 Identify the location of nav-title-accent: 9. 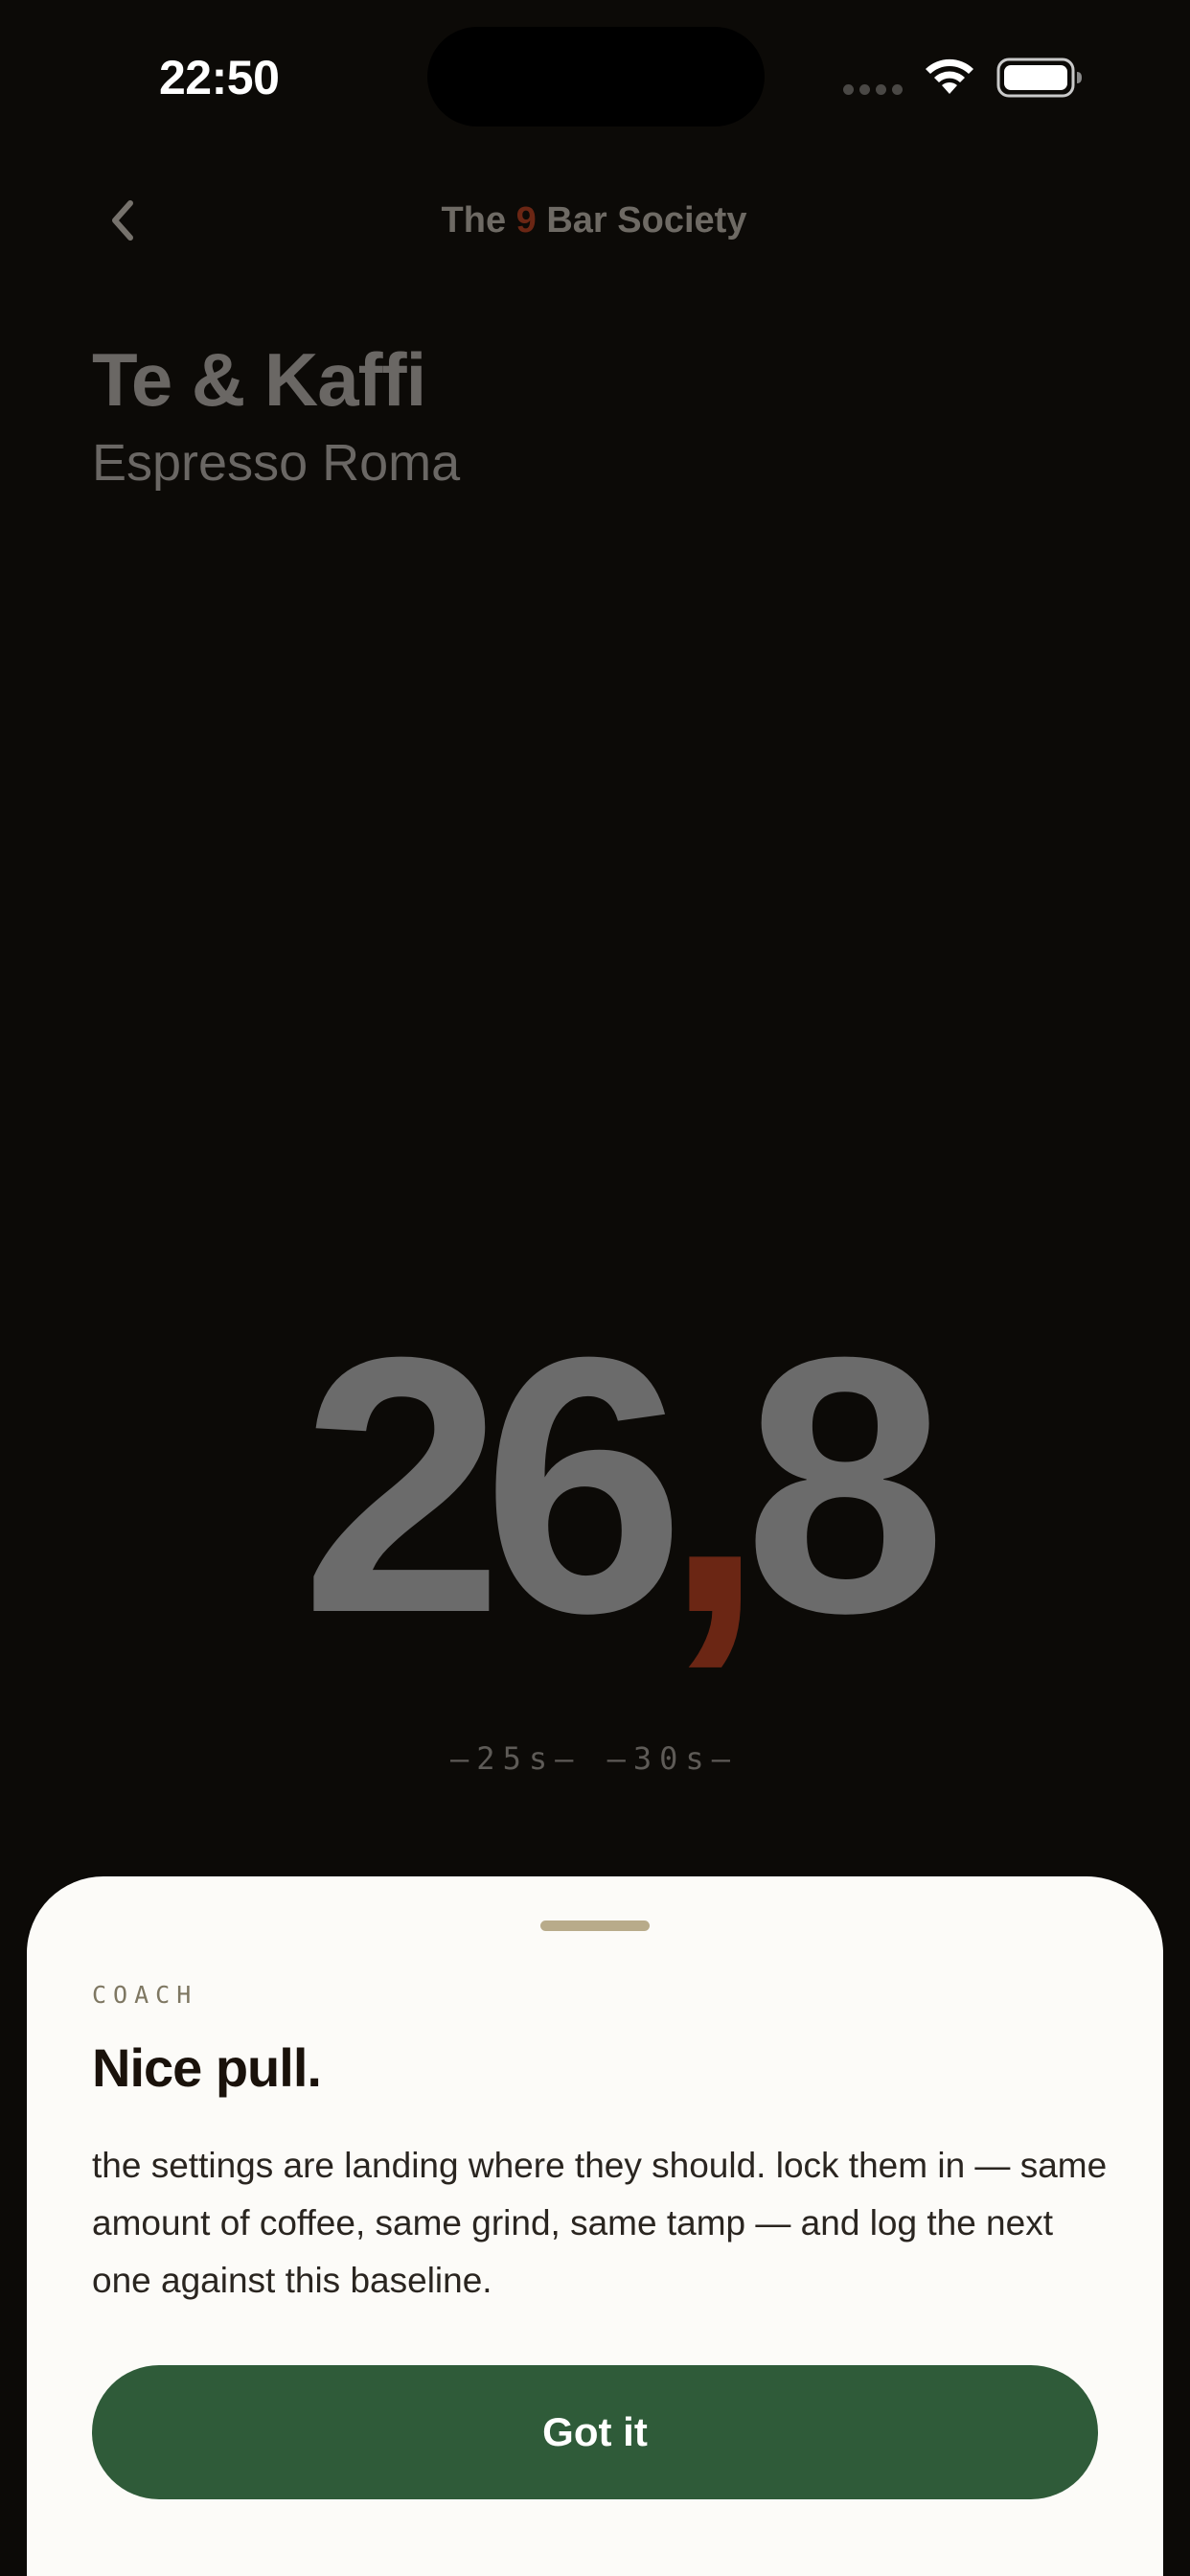
(526, 220).